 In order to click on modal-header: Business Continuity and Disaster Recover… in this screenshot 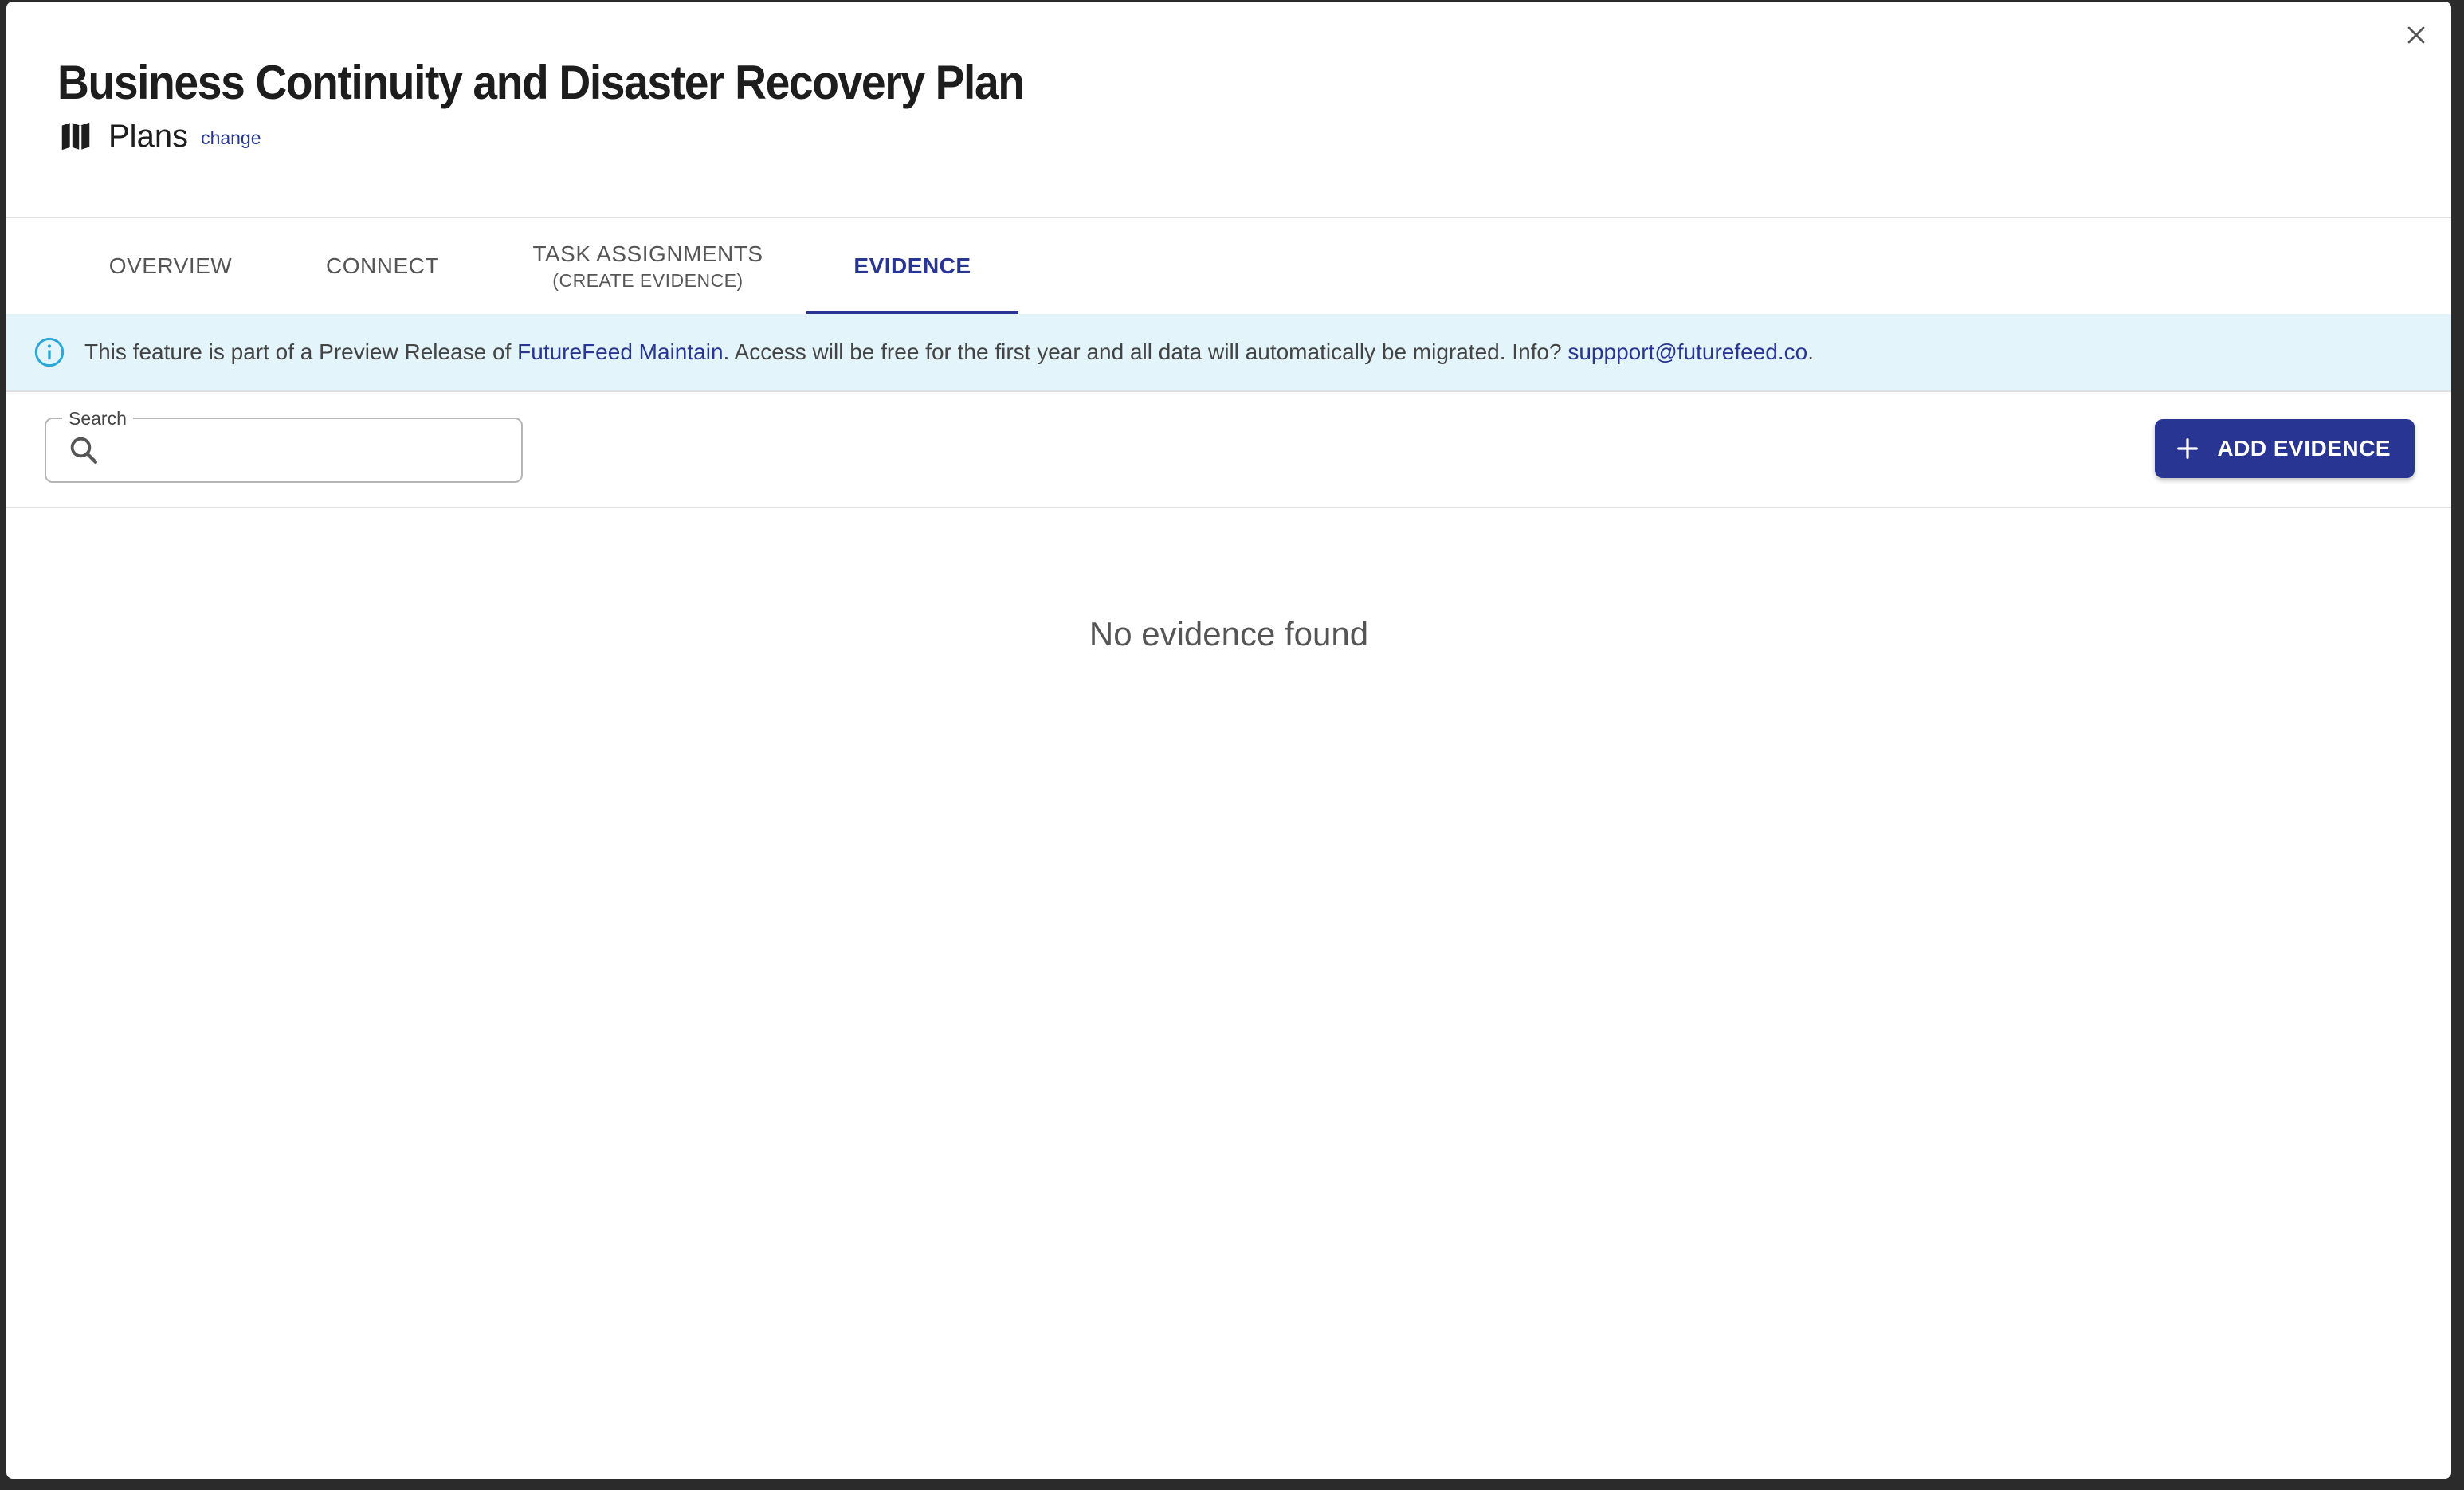, I will do `click(582, 103)`.